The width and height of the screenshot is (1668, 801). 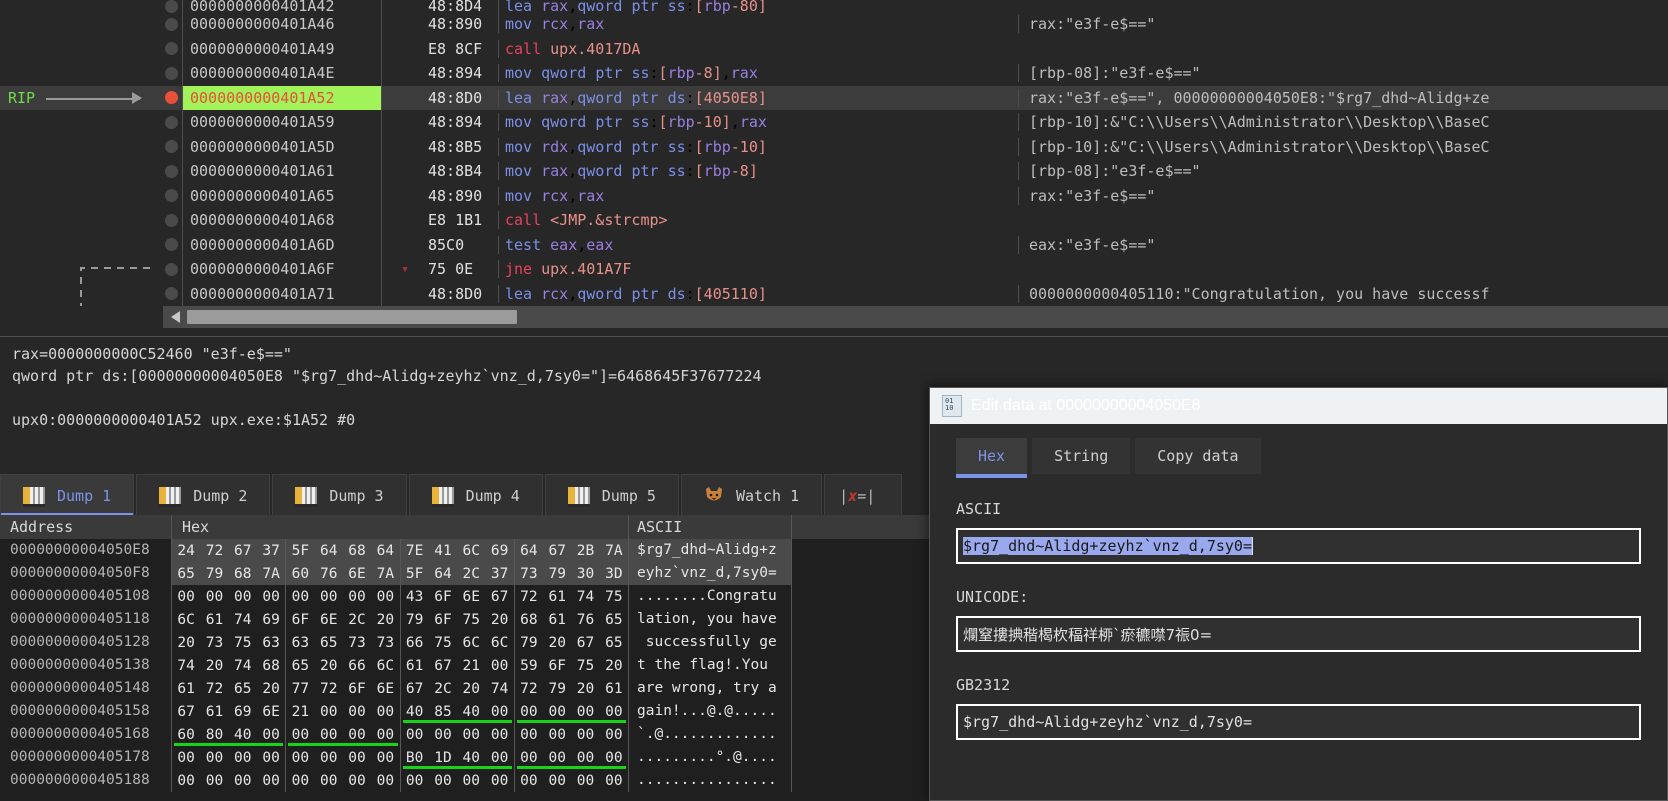 I want to click on disassembly-instruction: mov qword ptr ss:[rbp-8],rax, so click(x=758, y=73).